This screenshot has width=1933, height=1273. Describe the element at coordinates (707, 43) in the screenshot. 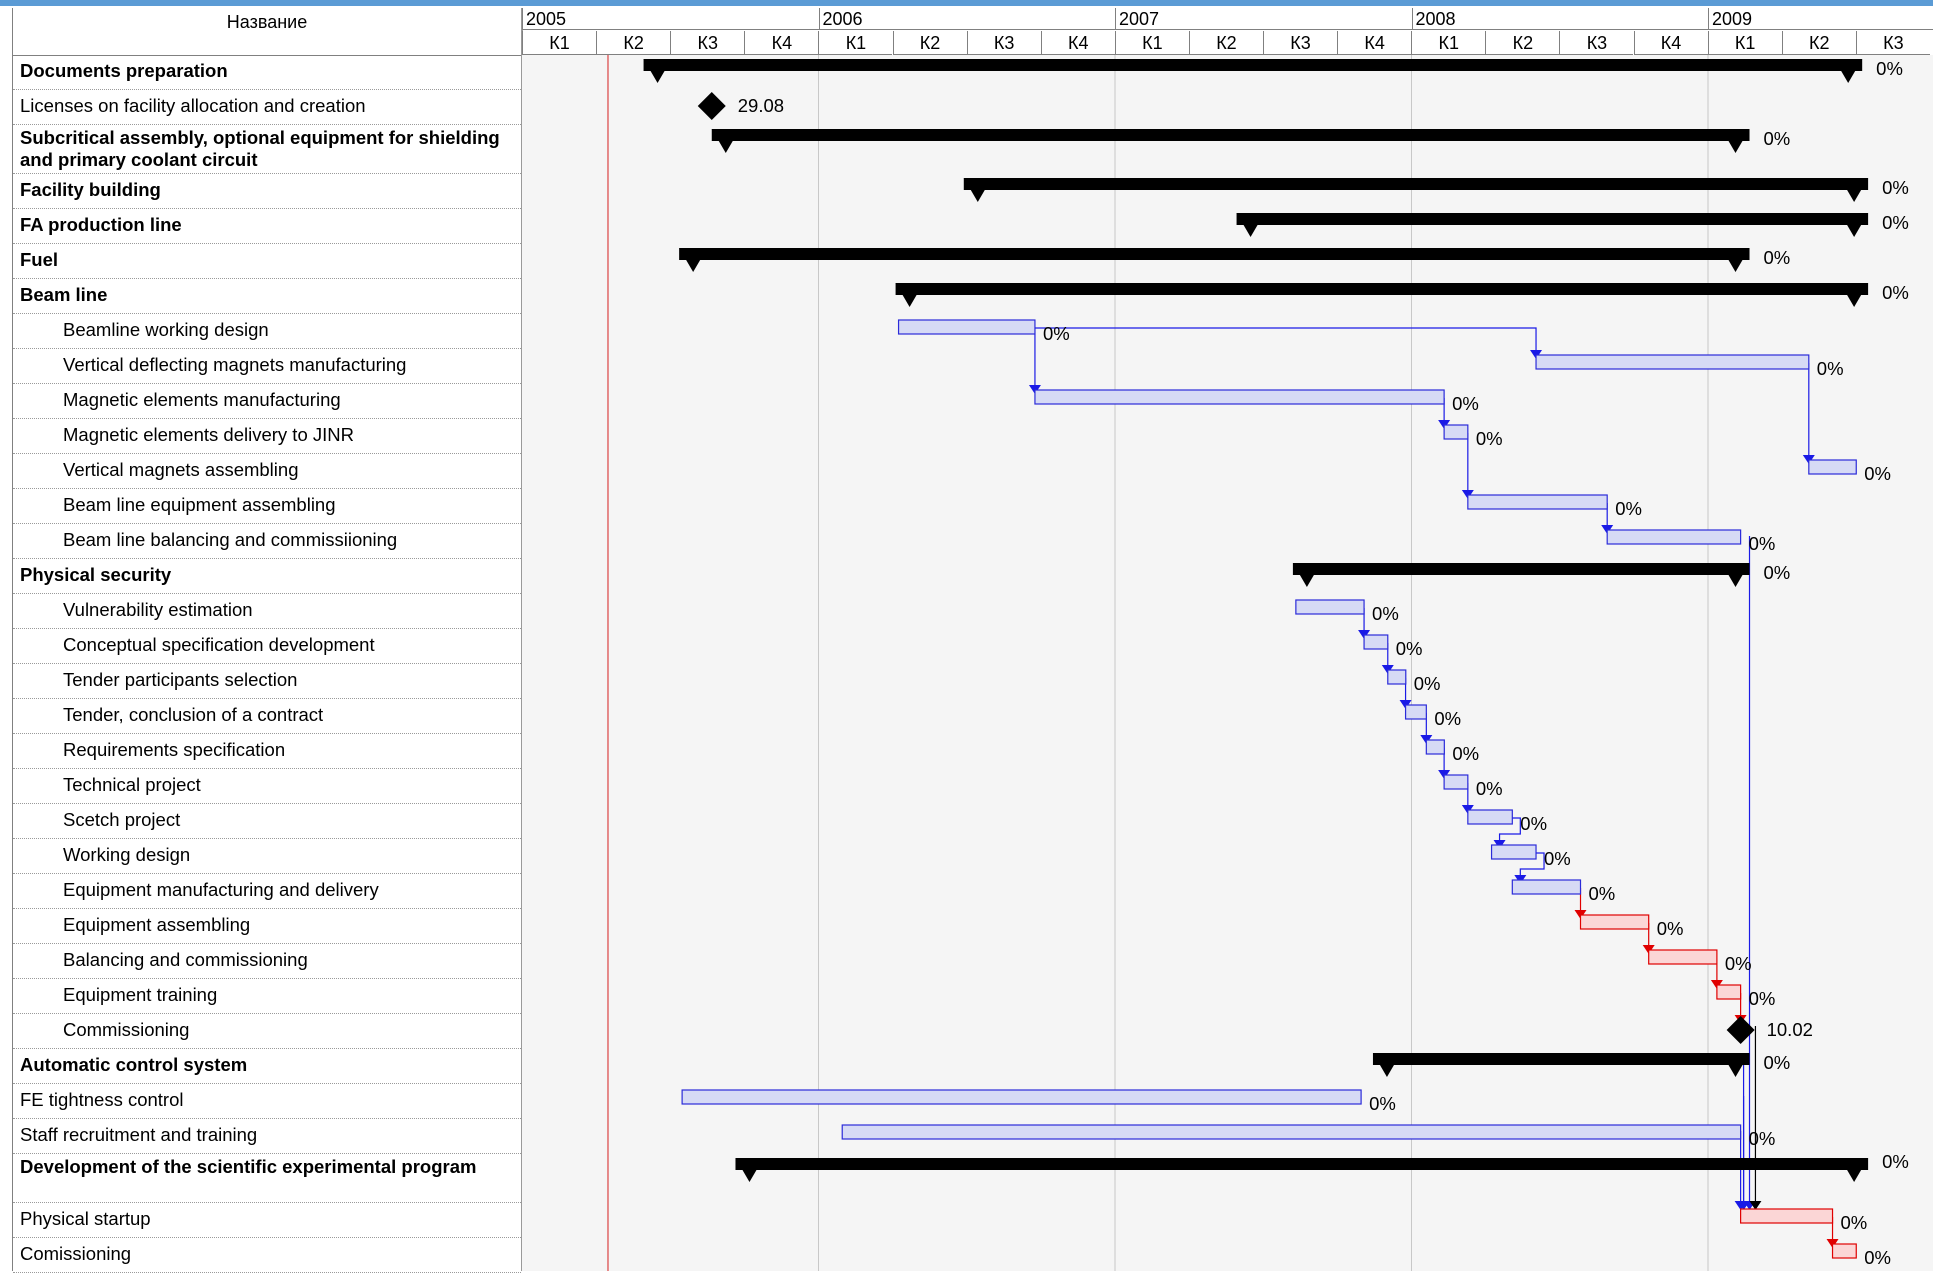

I see `timescale-quarter: К3` at that location.